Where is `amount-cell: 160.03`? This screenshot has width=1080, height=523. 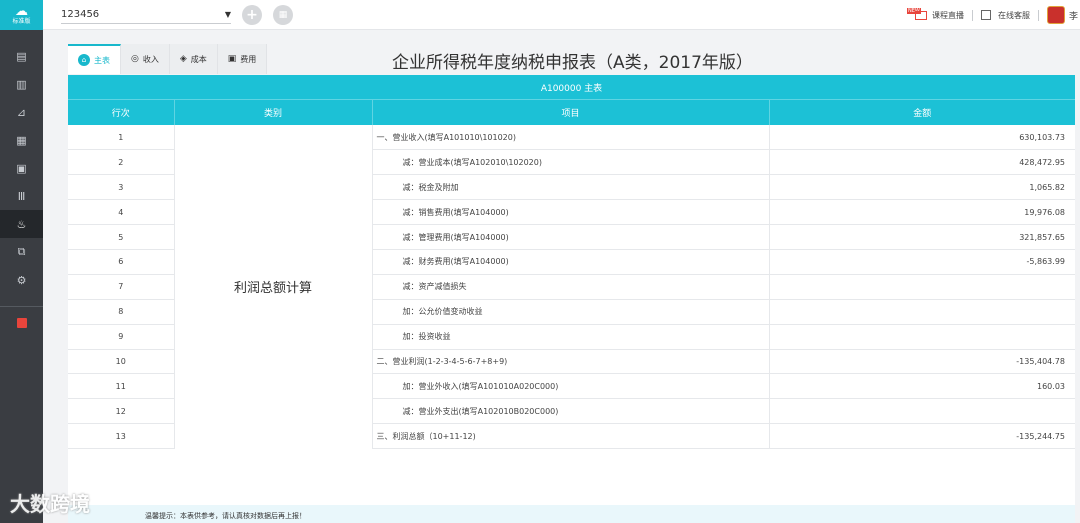 amount-cell: 160.03 is located at coordinates (922, 386).